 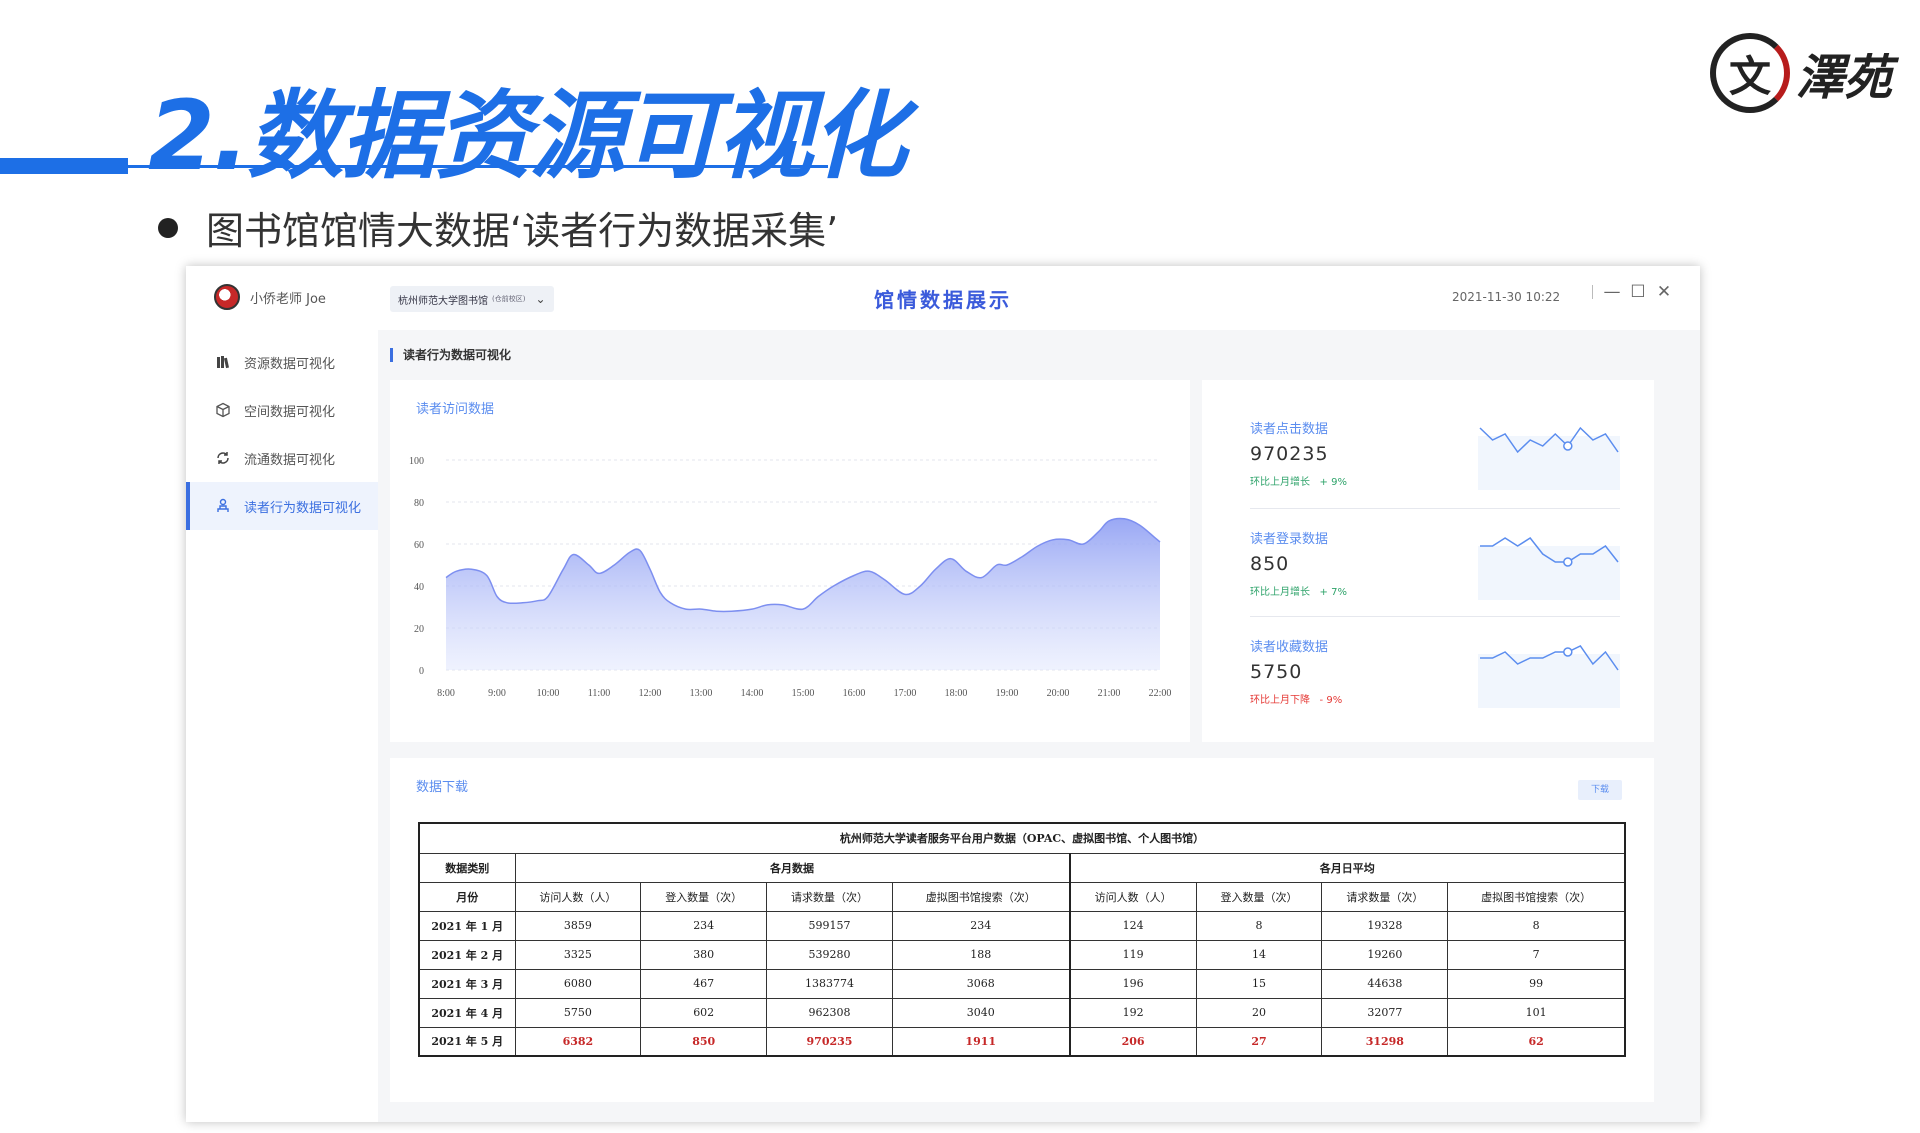 What do you see at coordinates (1347, 867) in the screenshot?
I see `table-header: 各月日平均` at bounding box center [1347, 867].